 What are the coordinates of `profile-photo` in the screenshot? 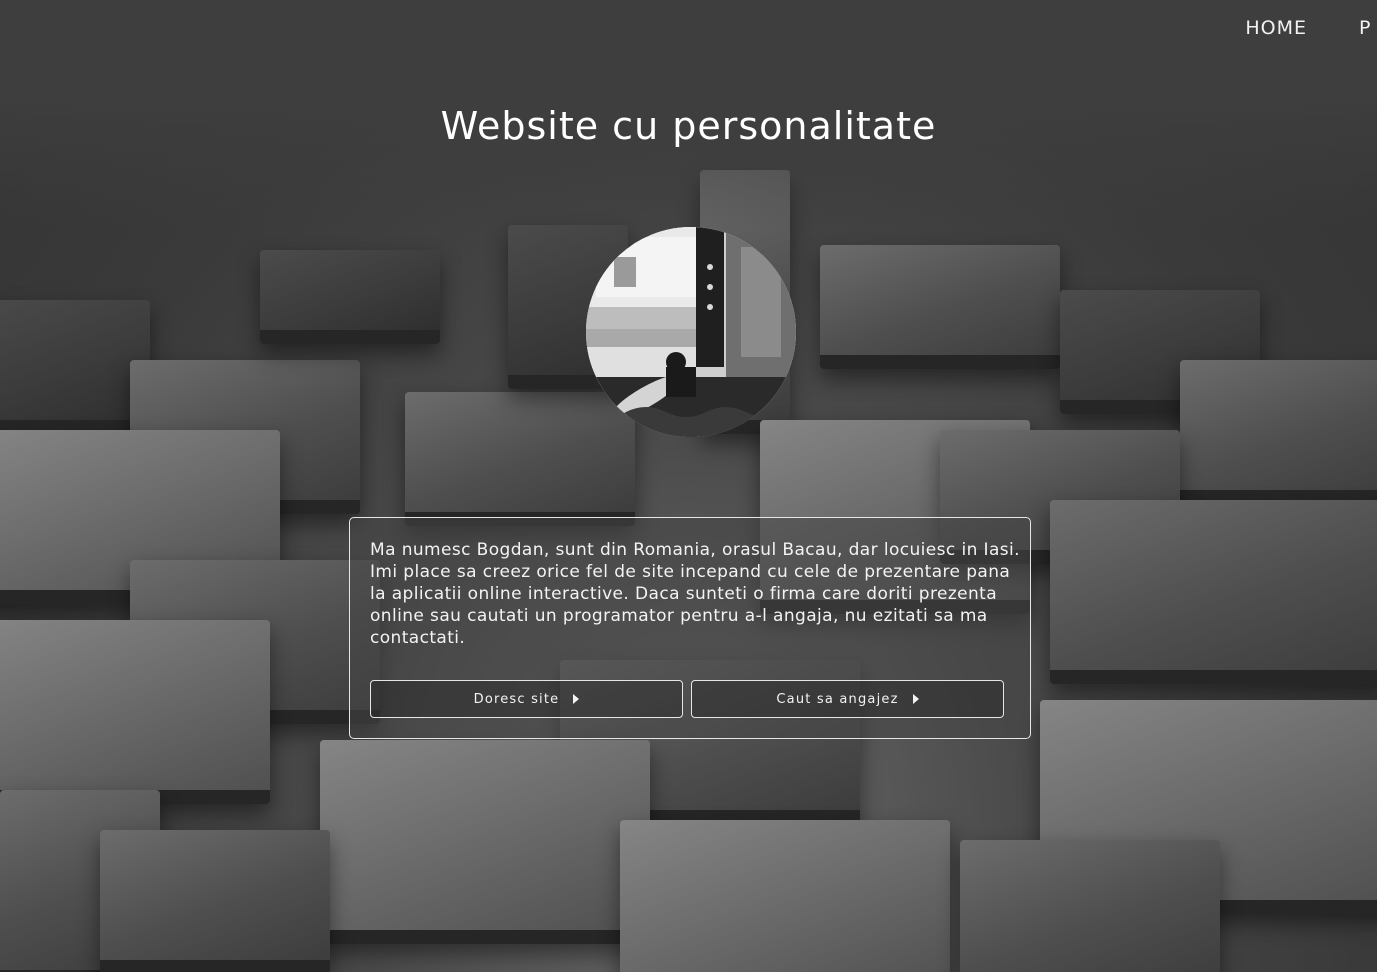 It's located at (691, 332).